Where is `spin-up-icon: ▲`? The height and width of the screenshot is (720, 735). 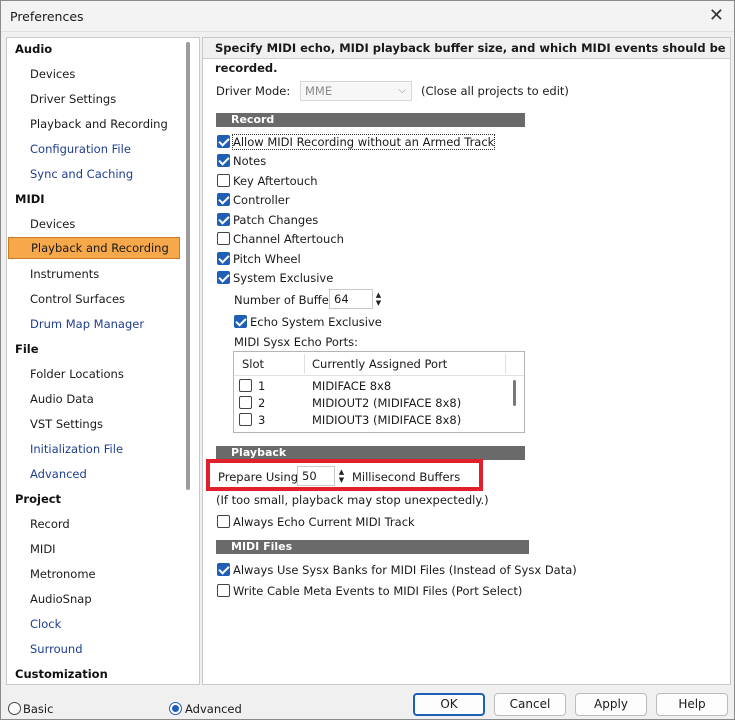
spin-up-icon: ▲ is located at coordinates (378, 295).